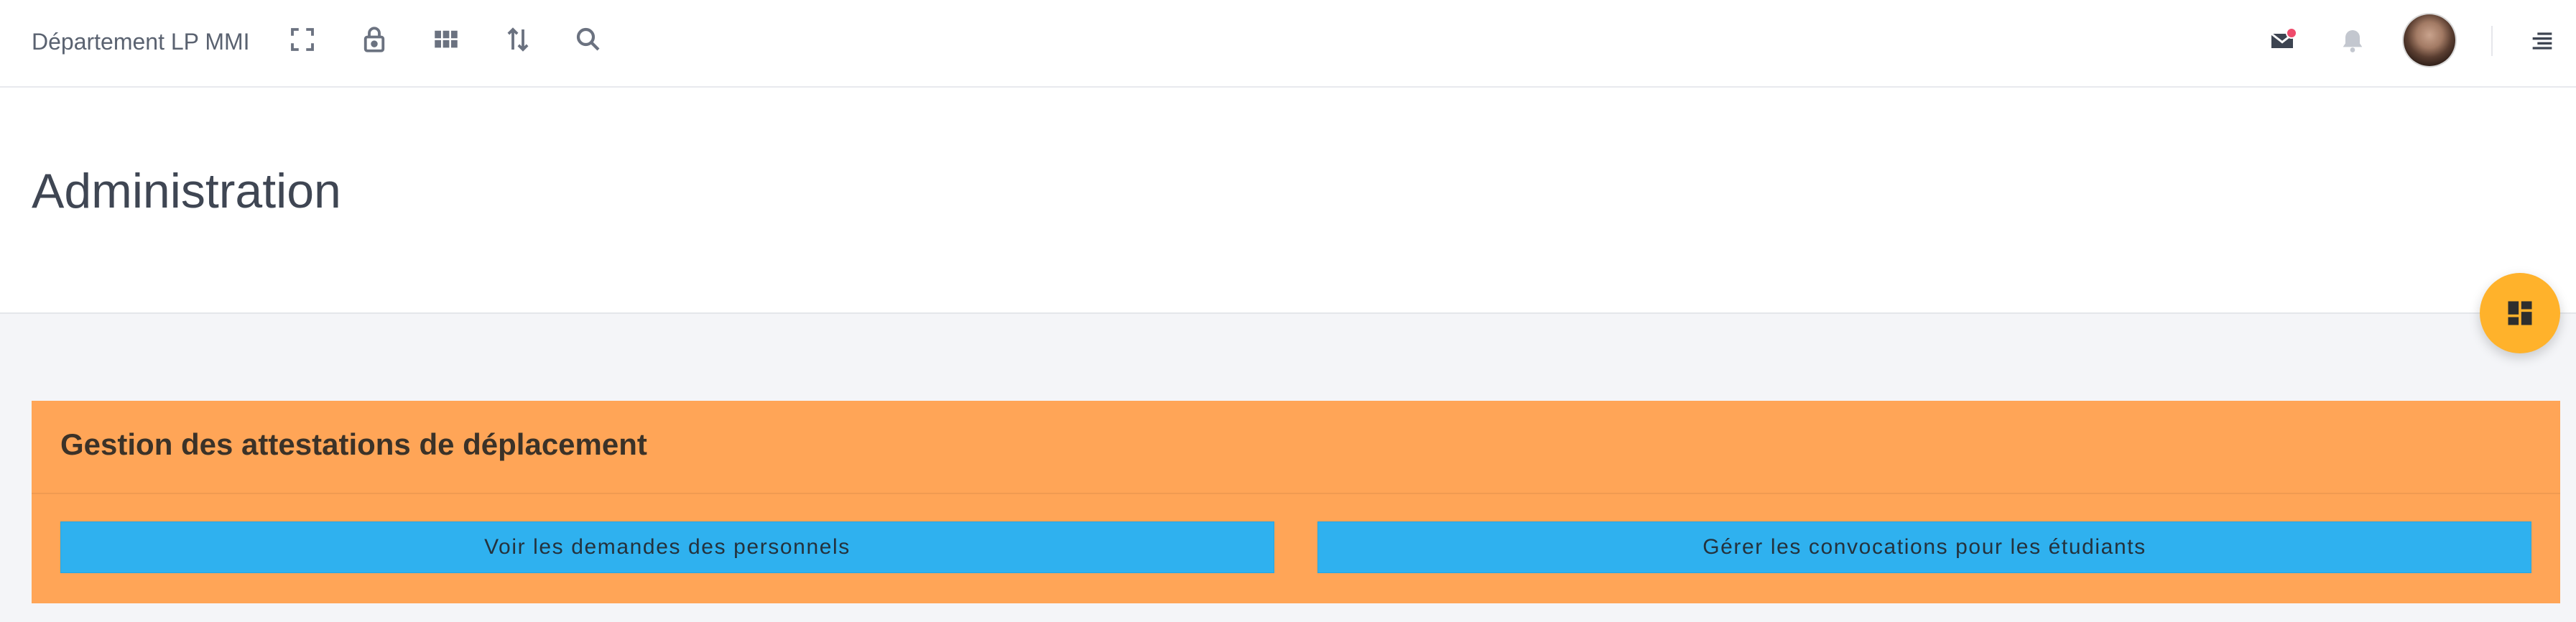 The width and height of the screenshot is (2576, 622). Describe the element at coordinates (2542, 40) in the screenshot. I see `menu-lines-icon` at that location.